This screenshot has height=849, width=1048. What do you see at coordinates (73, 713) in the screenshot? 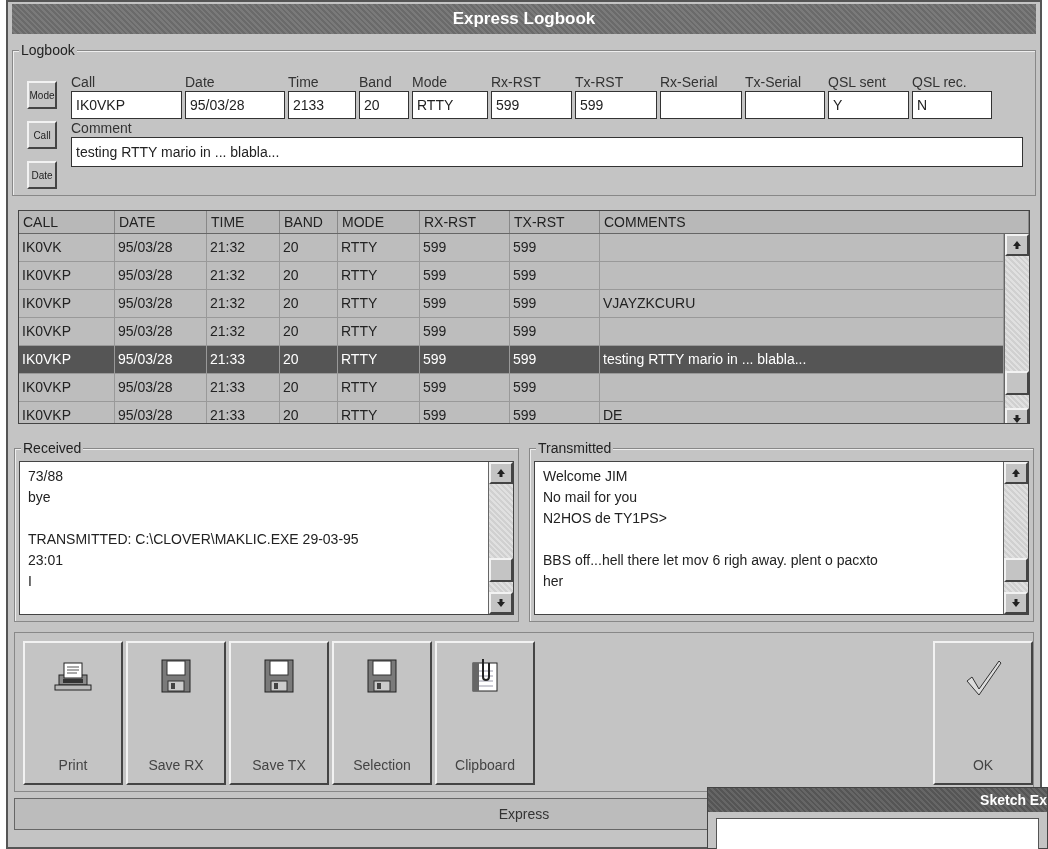
I see `toolbar-button: Print` at bounding box center [73, 713].